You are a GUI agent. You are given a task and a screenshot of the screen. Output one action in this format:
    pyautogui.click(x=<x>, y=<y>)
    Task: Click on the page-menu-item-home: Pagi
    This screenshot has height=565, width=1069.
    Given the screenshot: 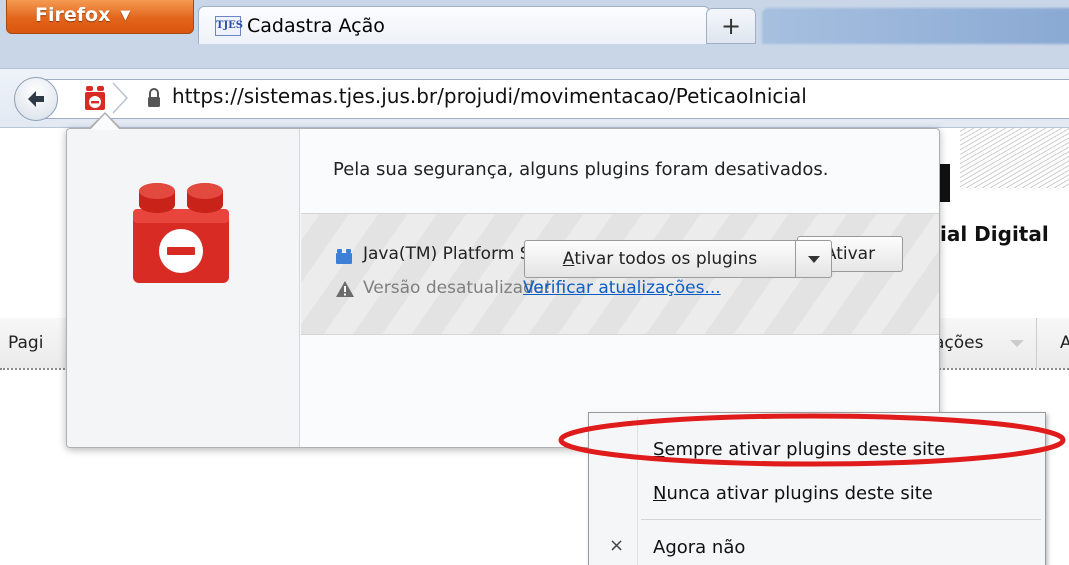 What is the action you would take?
    pyautogui.click(x=25, y=343)
    